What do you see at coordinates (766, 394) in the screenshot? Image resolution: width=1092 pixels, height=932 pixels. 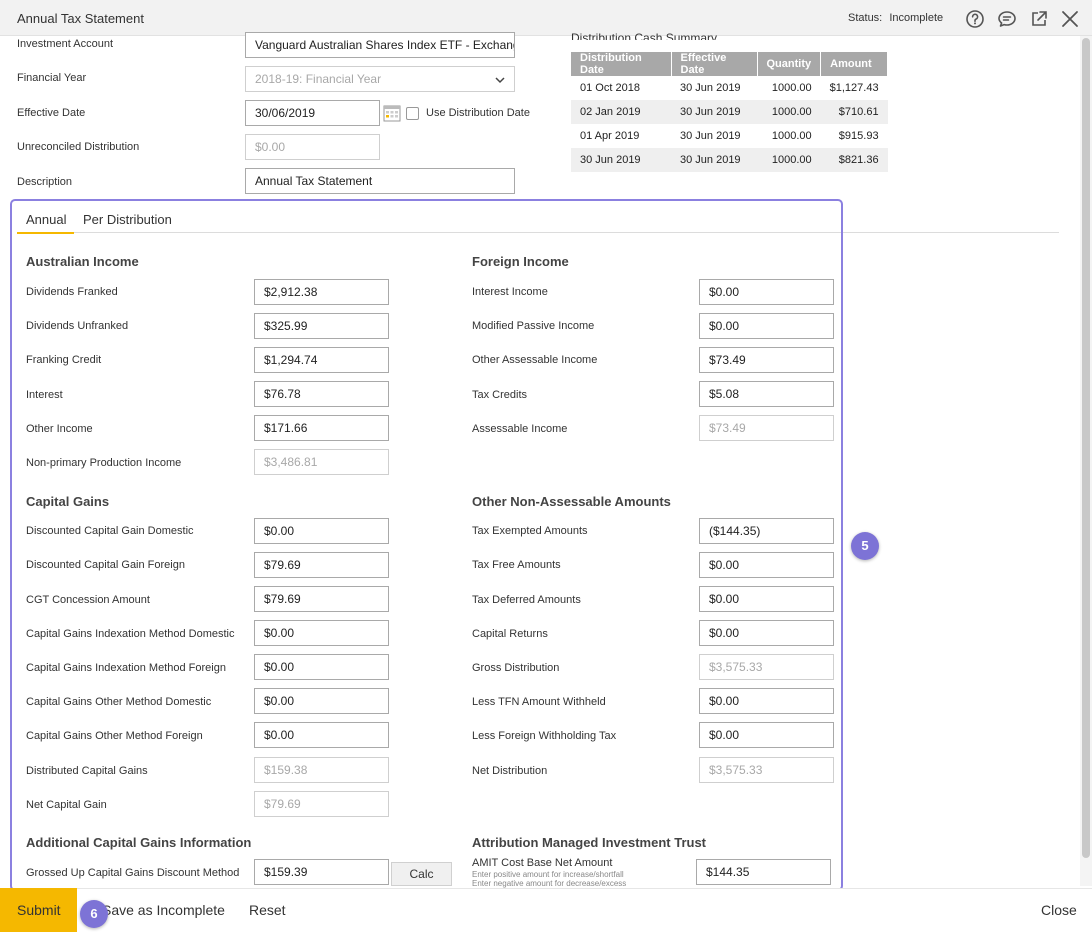 I see `tax-credits-field: $5.08` at bounding box center [766, 394].